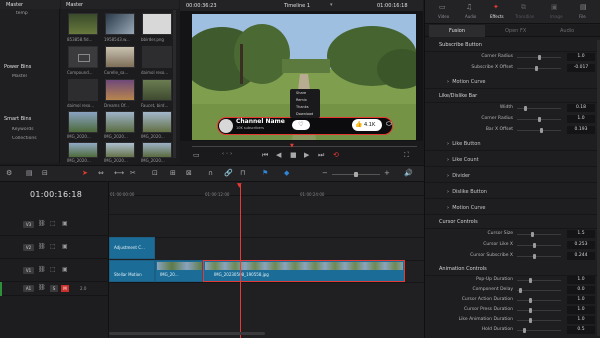 This screenshot has height=338, width=600. I want to click on marker-icon: ◆, so click(286, 173).